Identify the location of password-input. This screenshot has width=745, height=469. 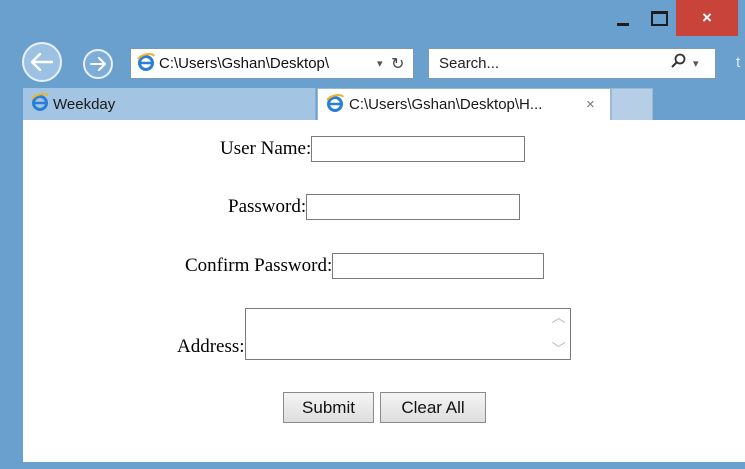
(413, 207).